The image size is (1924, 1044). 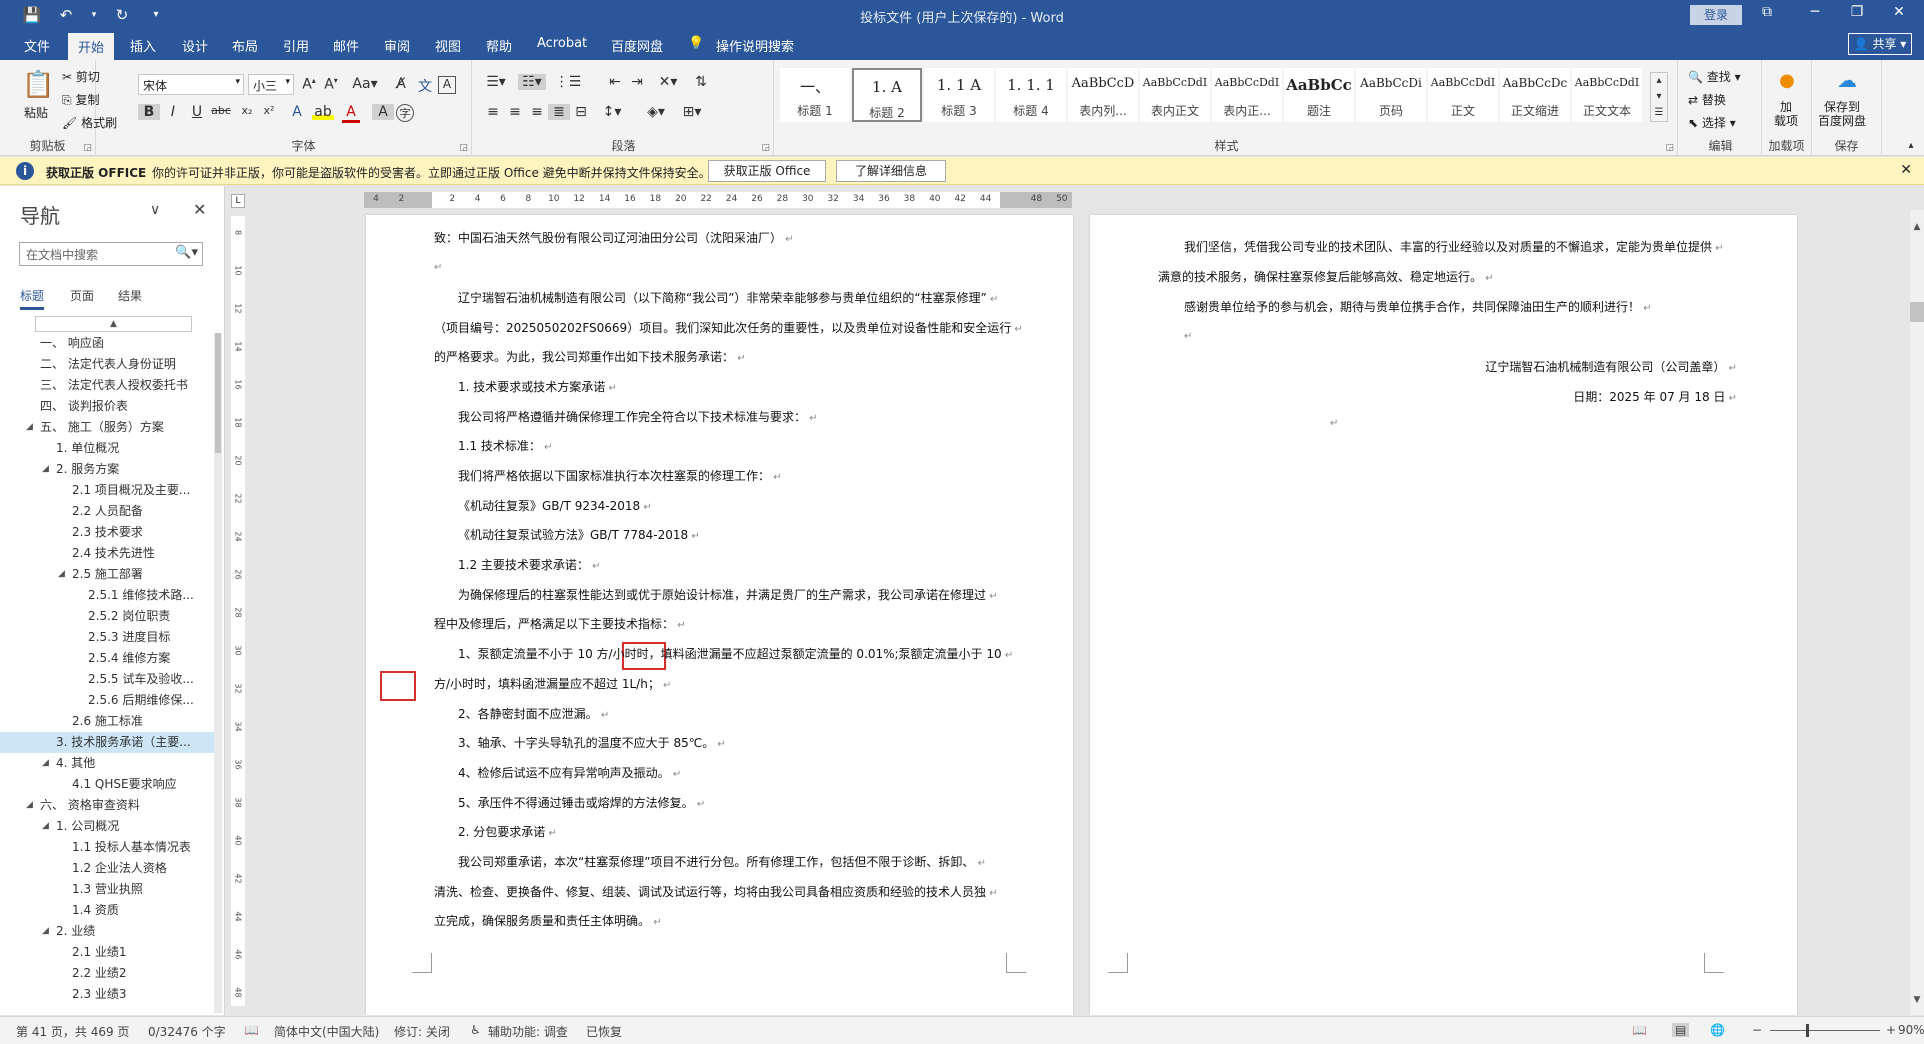 I want to click on nav-heading-item: ◢ 五、 施工（服务）方案, so click(x=111, y=427).